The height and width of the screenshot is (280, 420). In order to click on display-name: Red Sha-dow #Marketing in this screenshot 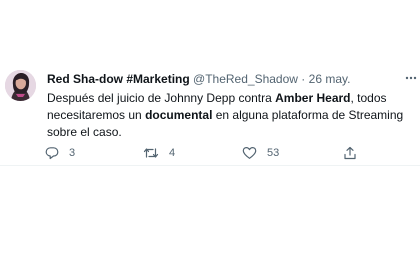, I will do `click(118, 79)`.